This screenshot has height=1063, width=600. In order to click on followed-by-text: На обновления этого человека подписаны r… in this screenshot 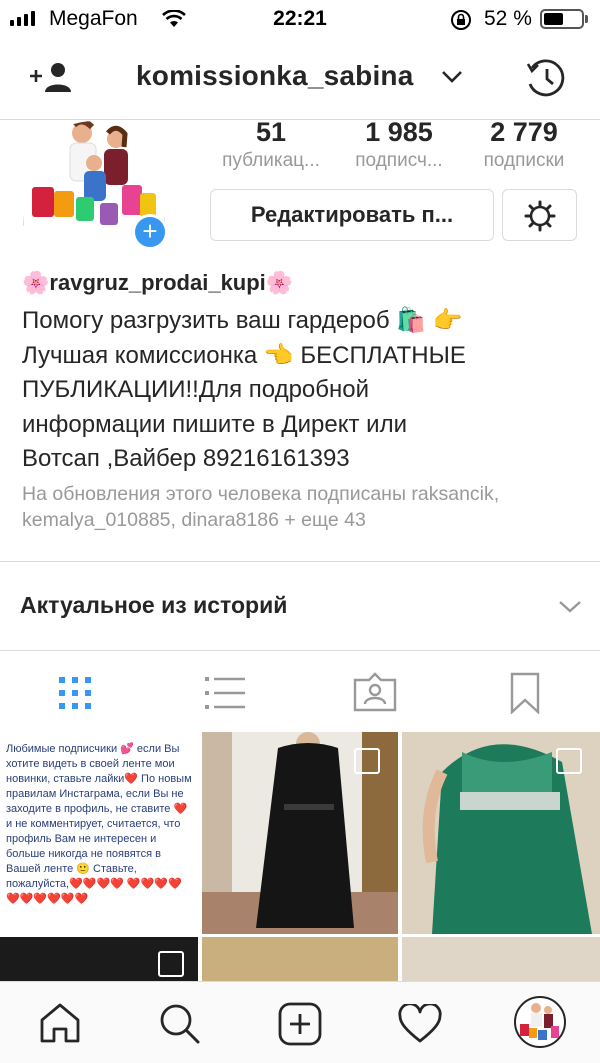, I will do `click(302, 507)`.